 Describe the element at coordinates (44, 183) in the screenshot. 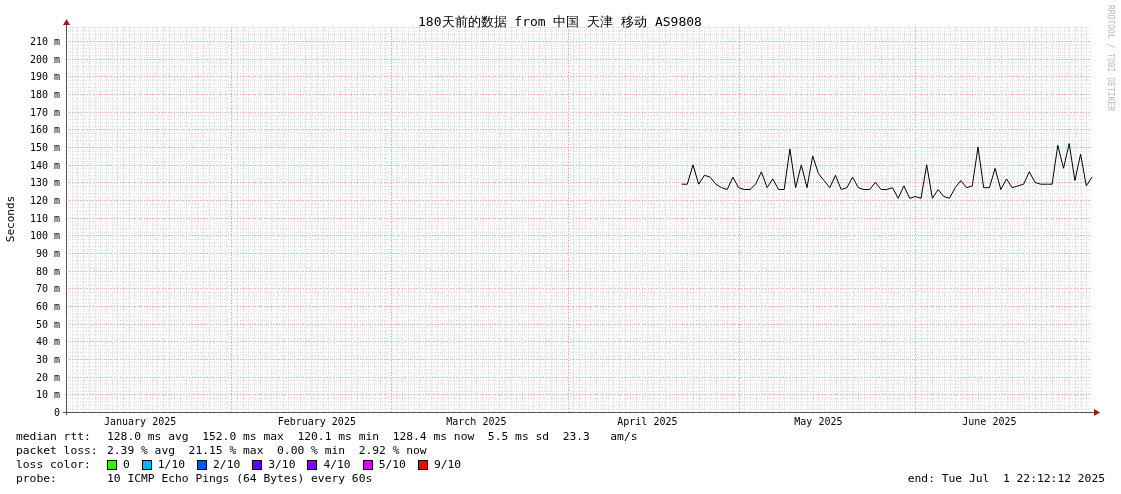

I see `tick-label: 130 m` at that location.